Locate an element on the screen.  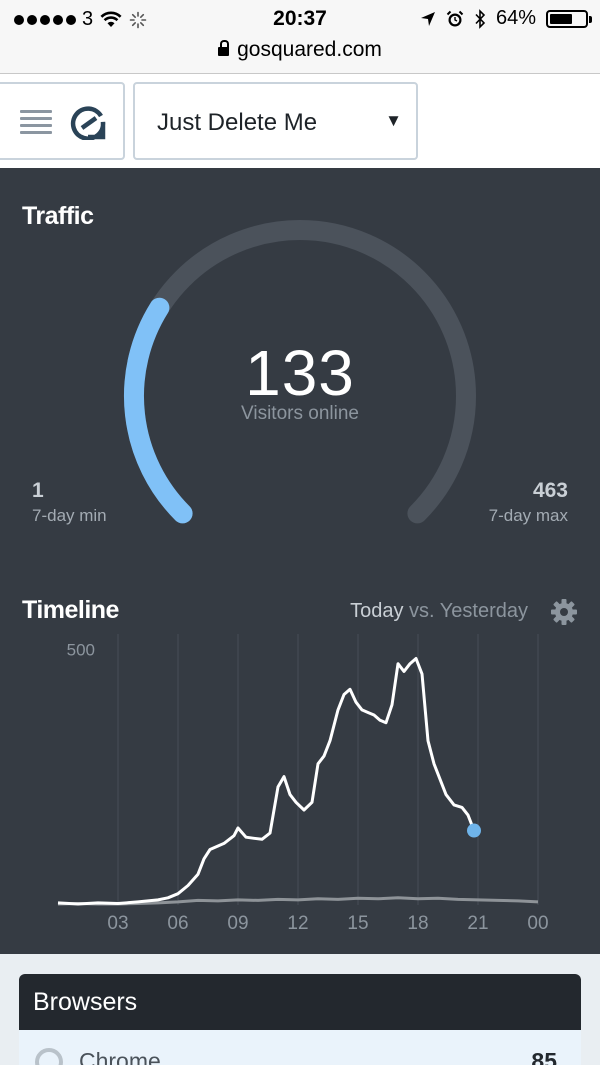
battery-icon is located at coordinates (569, 18).